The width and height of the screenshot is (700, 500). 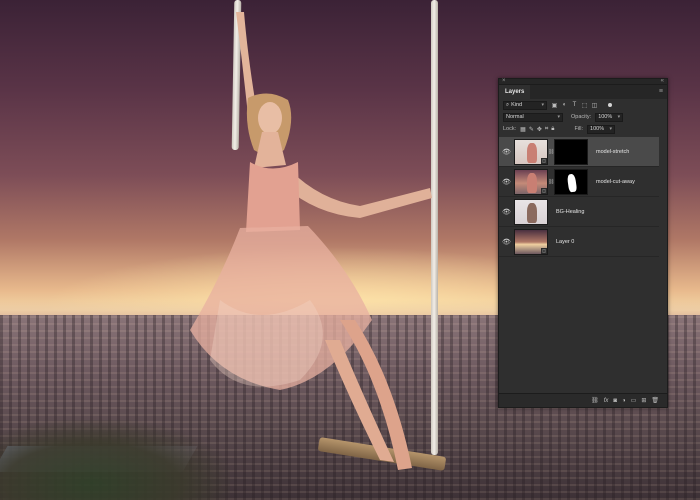 What do you see at coordinates (533, 117) in the screenshot?
I see `blend-mode-dropdown: Normal ▾` at bounding box center [533, 117].